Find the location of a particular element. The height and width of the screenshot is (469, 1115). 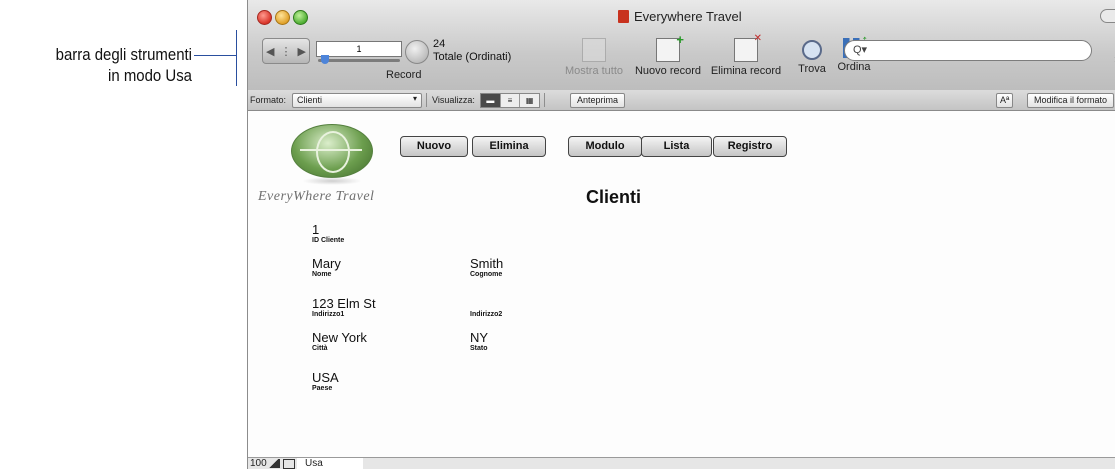

new-record-button: Nuovo record is located at coordinates (668, 54).